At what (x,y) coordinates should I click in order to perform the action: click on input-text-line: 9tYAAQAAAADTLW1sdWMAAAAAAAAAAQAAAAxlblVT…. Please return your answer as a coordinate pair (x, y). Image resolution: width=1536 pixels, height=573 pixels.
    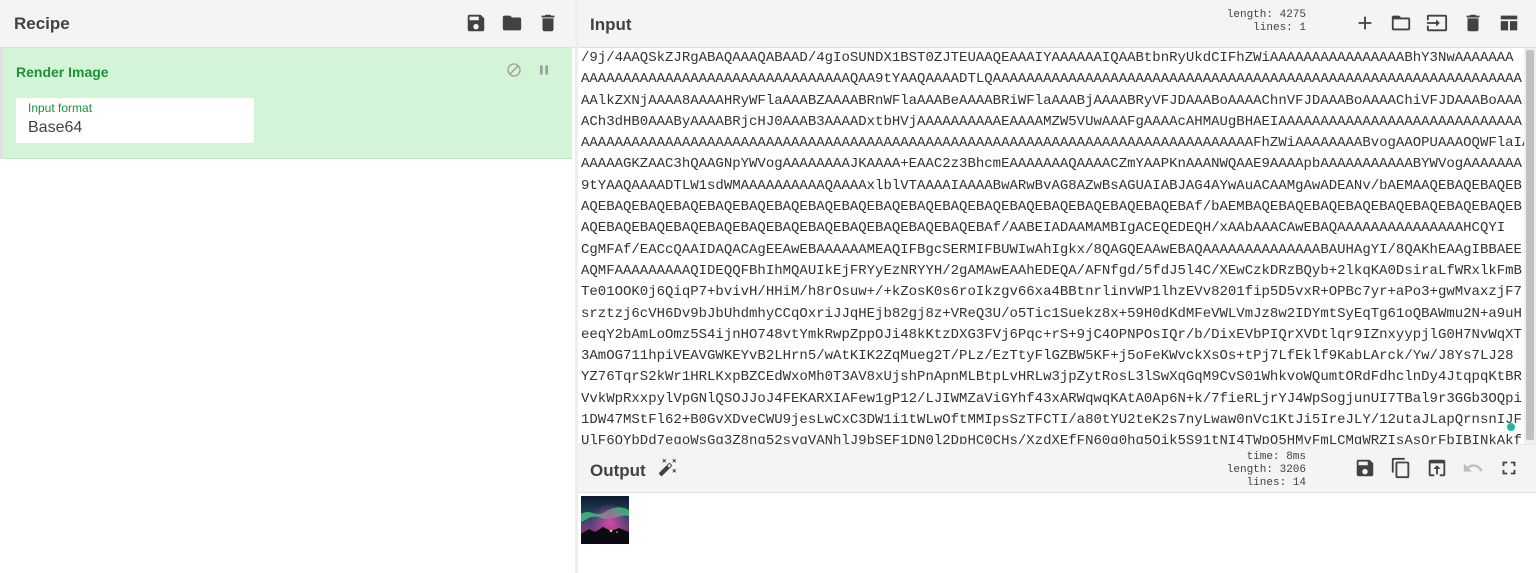
    Looking at the image, I should click on (1051, 185).